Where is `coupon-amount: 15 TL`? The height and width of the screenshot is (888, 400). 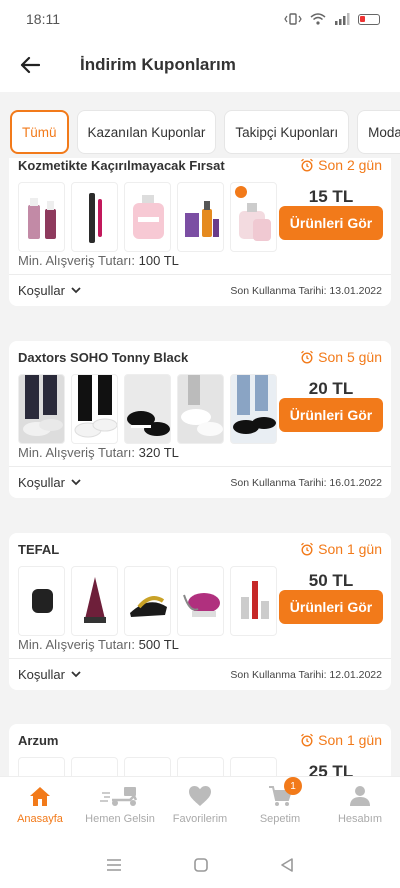 coupon-amount: 15 TL is located at coordinates (331, 196).